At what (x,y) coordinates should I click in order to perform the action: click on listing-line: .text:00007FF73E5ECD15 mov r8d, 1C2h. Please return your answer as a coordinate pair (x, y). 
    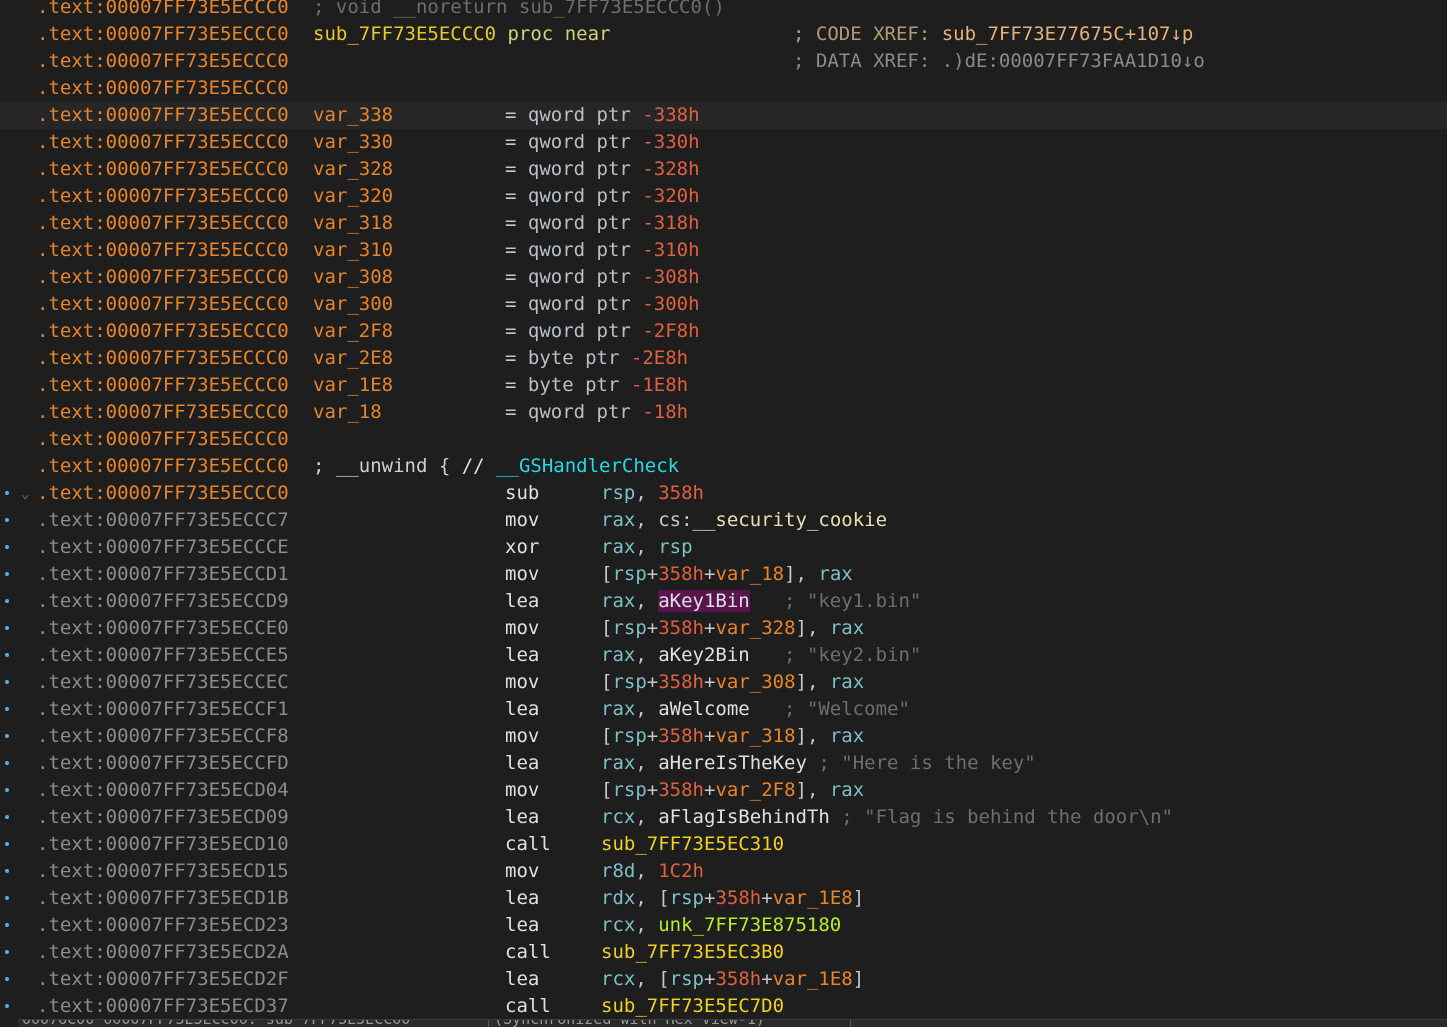
    Looking at the image, I should click on (723, 871).